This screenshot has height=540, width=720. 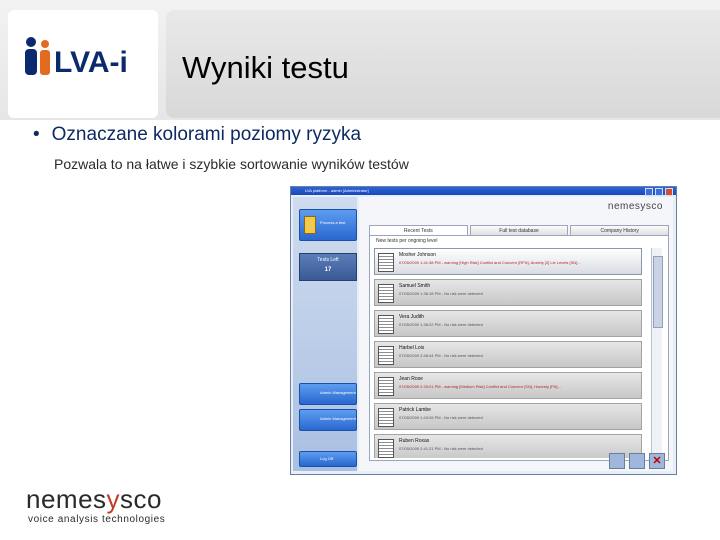 I want to click on page-title: Wyniki testu, so click(x=265, y=67).